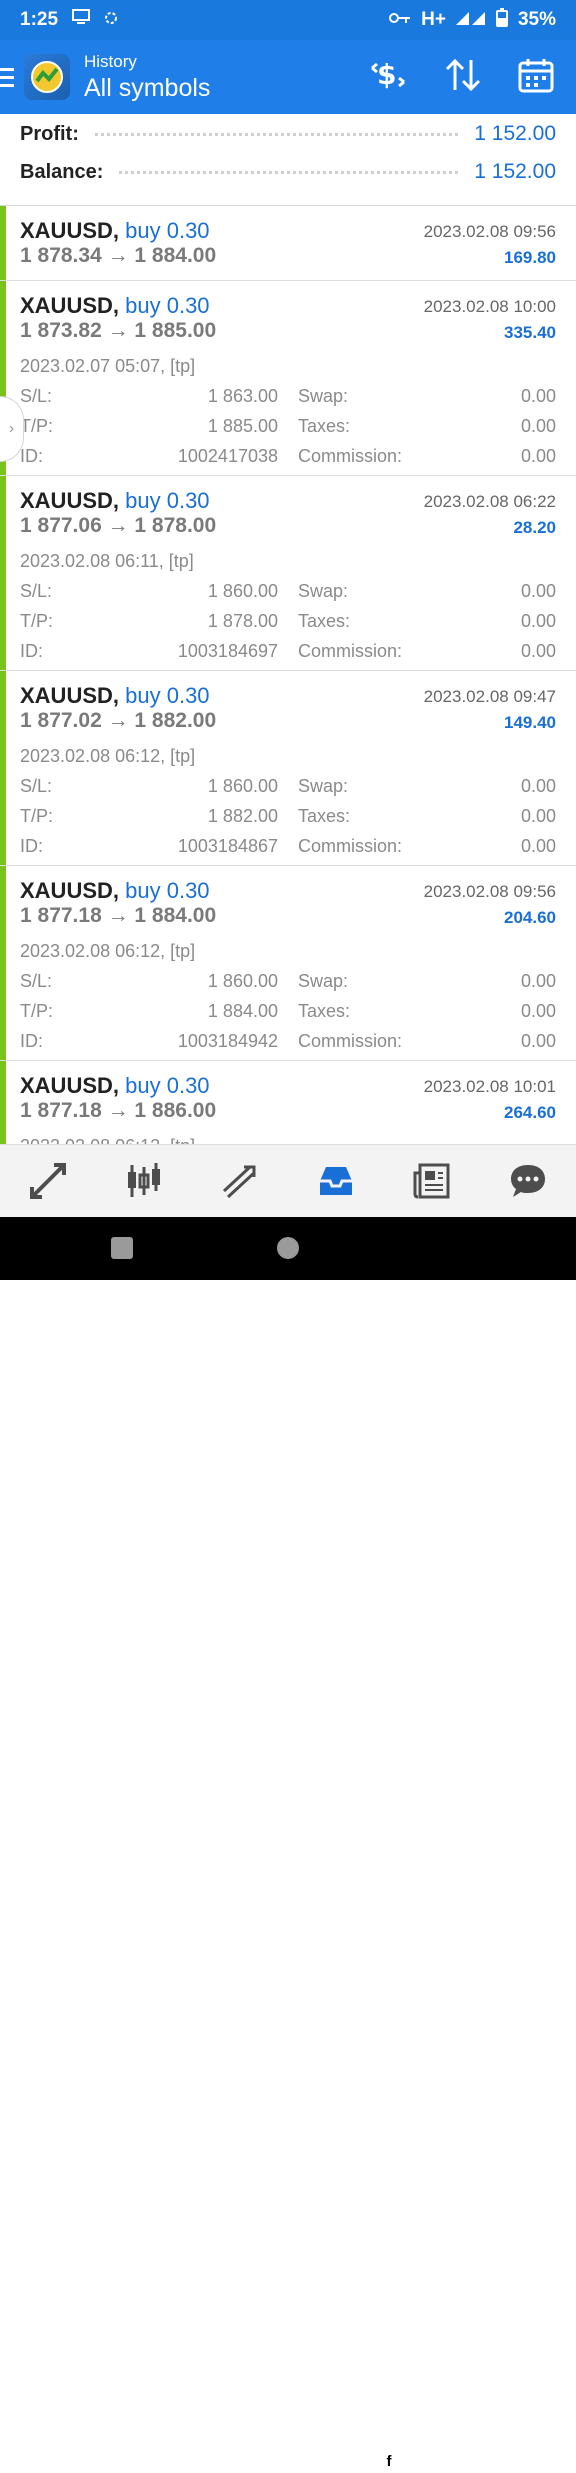 The width and height of the screenshot is (576, 2473). What do you see at coordinates (47, 77) in the screenshot?
I see `app-logo` at bounding box center [47, 77].